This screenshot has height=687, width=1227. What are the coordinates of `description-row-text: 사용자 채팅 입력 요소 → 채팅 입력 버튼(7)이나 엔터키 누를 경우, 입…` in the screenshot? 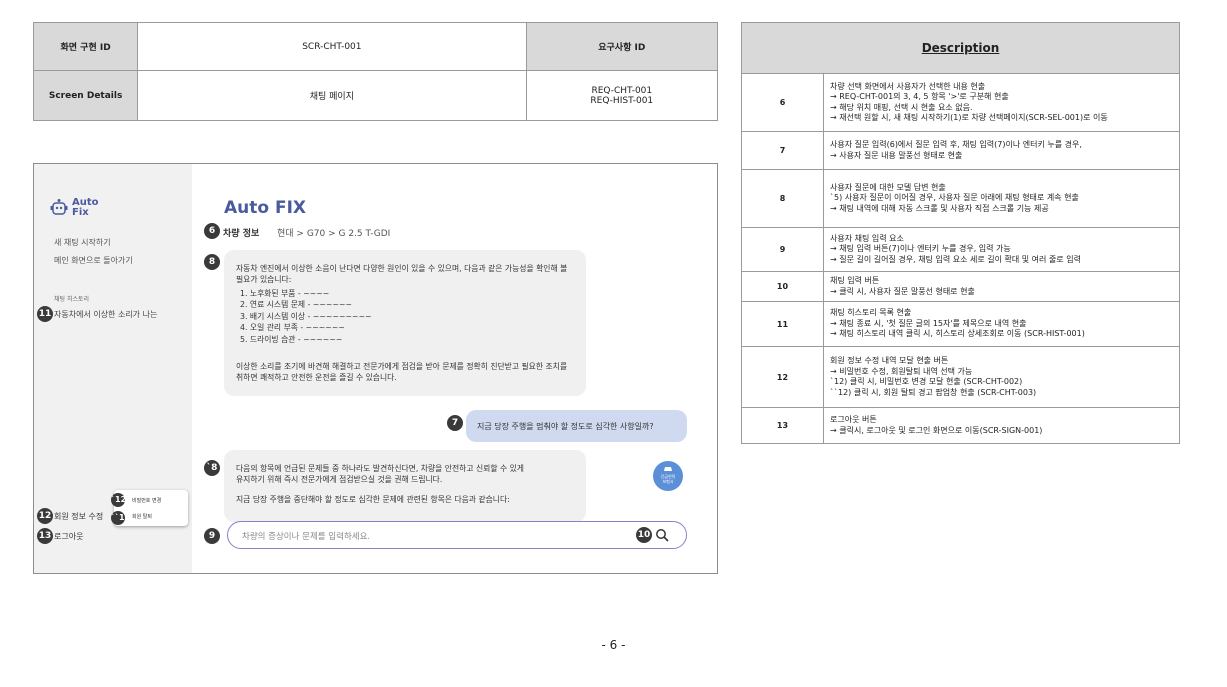 It's located at (1001, 249).